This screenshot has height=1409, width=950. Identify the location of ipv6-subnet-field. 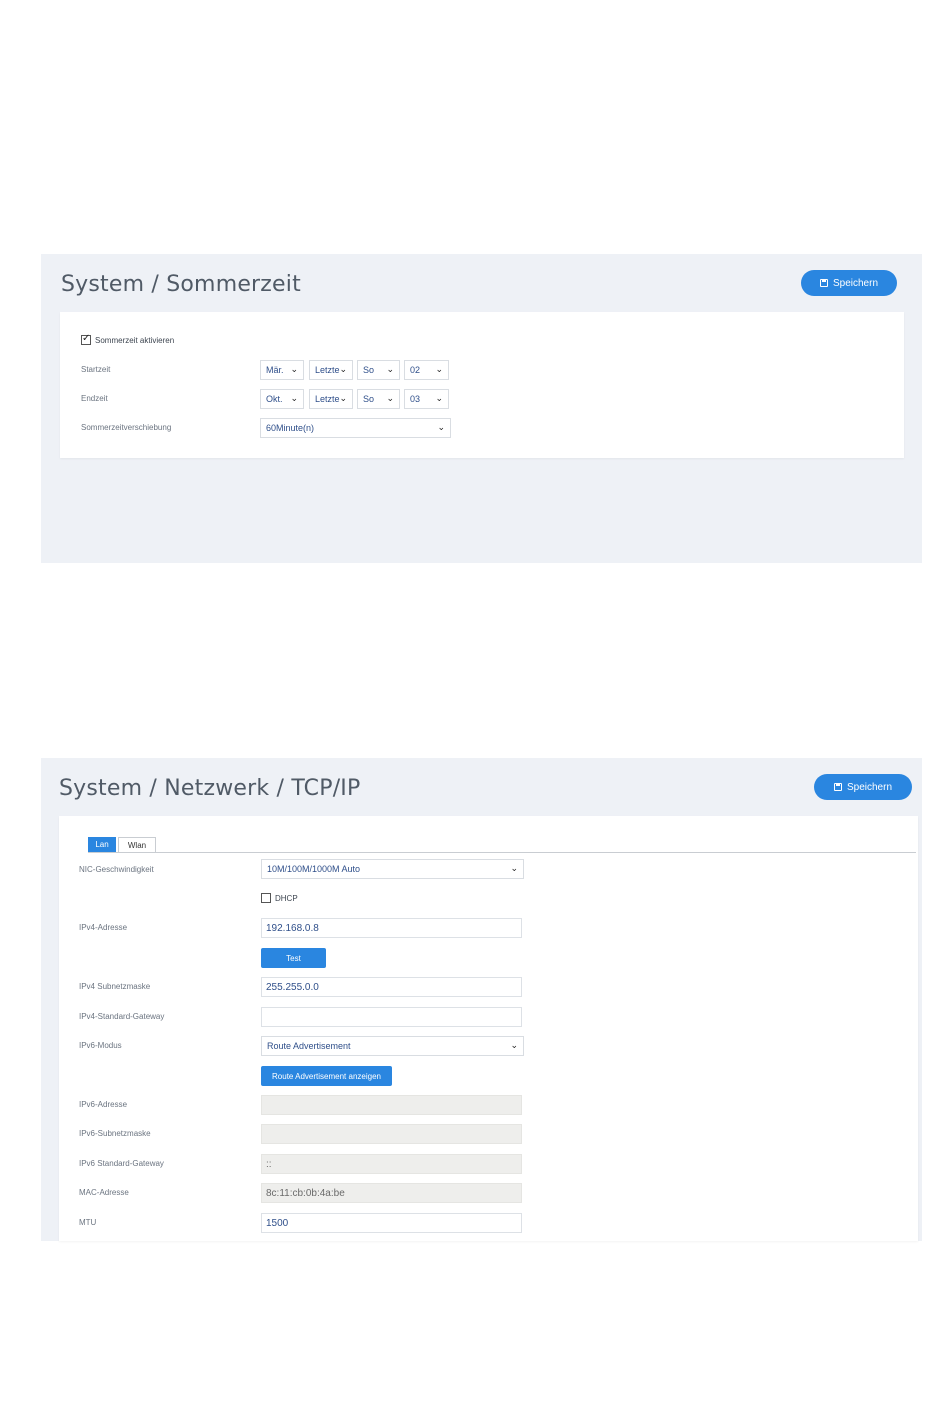
(391, 1134).